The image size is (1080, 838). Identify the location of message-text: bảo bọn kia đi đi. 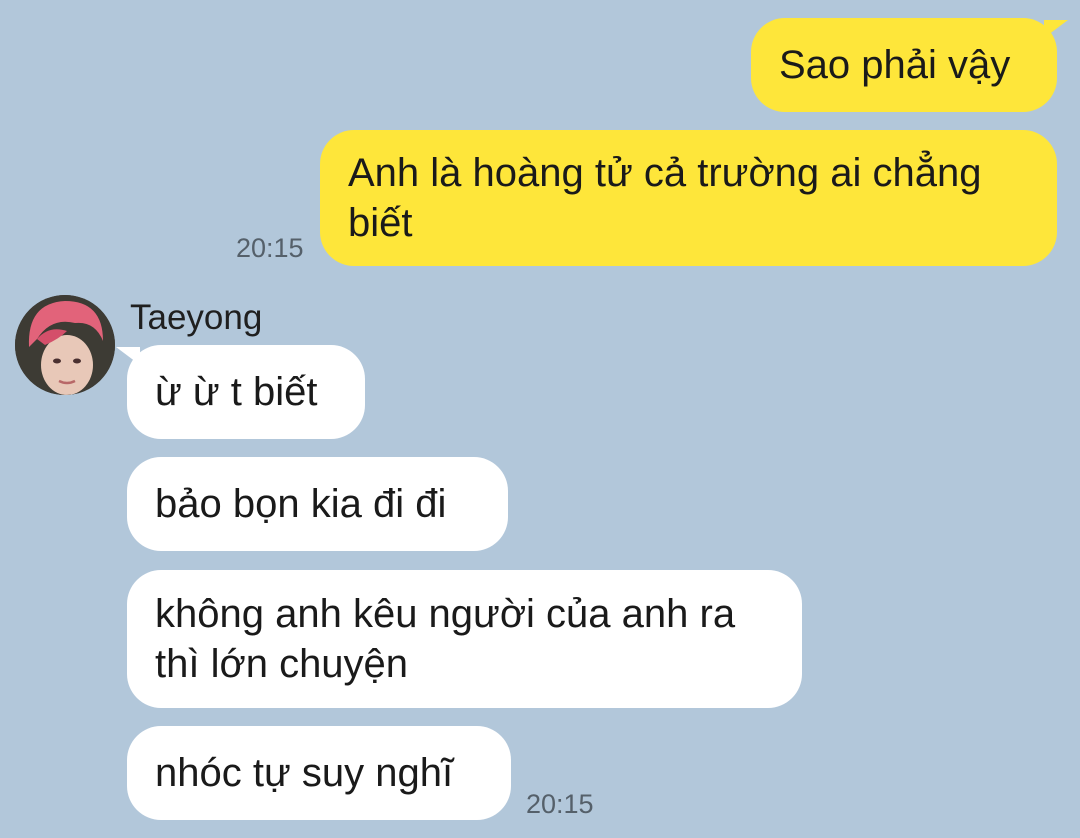
(301, 504).